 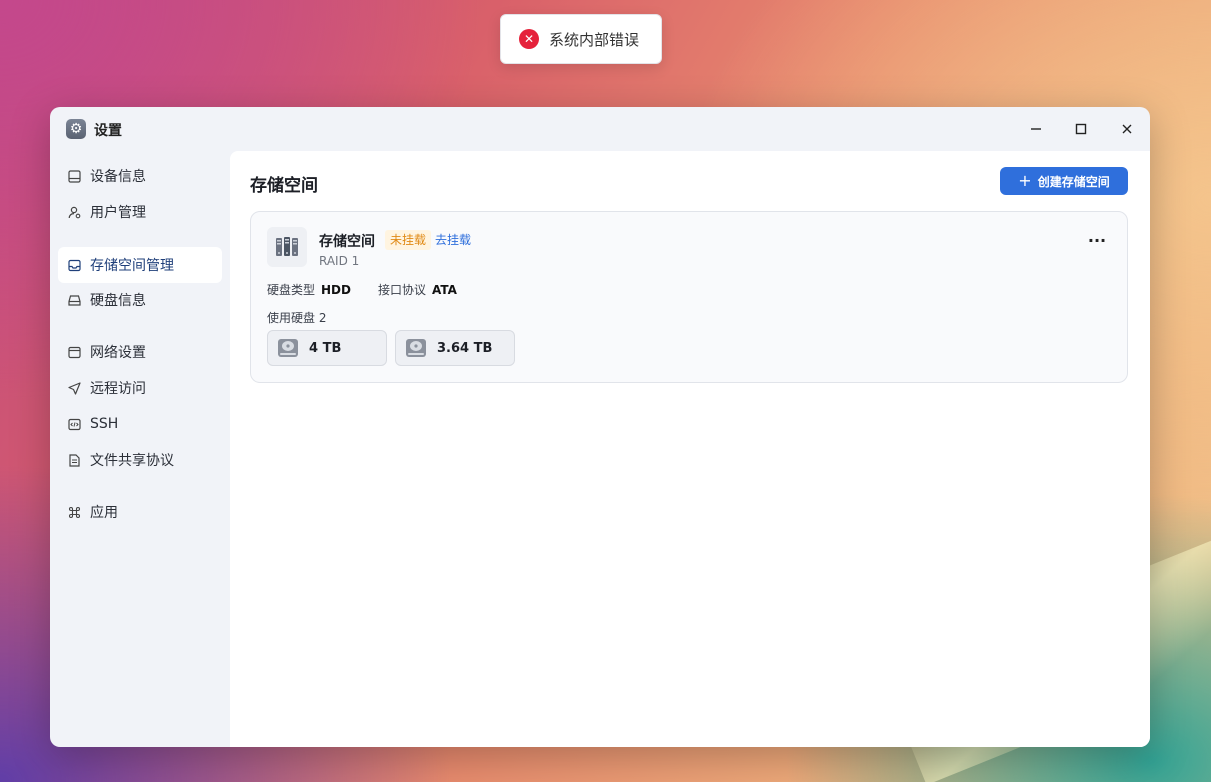 I want to click on create-storage-button: + 创建存储空间, so click(x=1064, y=181).